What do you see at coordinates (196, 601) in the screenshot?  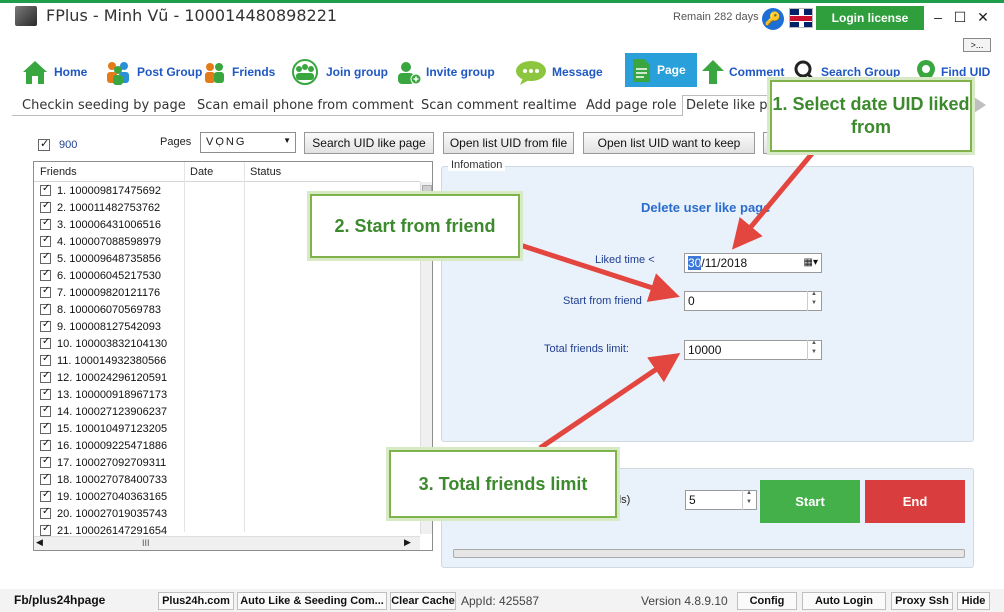 I see `plus24h-link-button: Plus24h.com` at bounding box center [196, 601].